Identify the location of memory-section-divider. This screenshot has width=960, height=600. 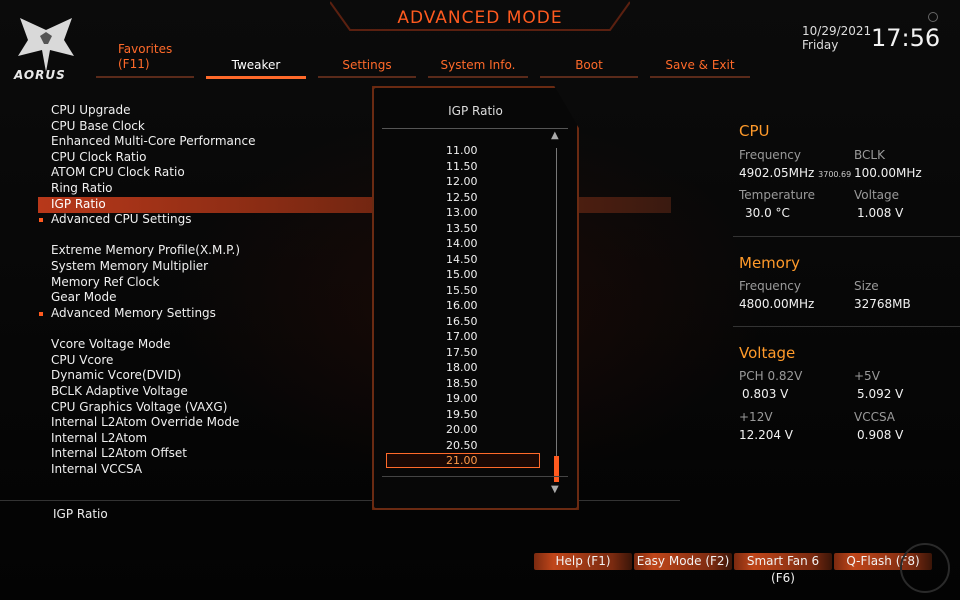
(846, 326).